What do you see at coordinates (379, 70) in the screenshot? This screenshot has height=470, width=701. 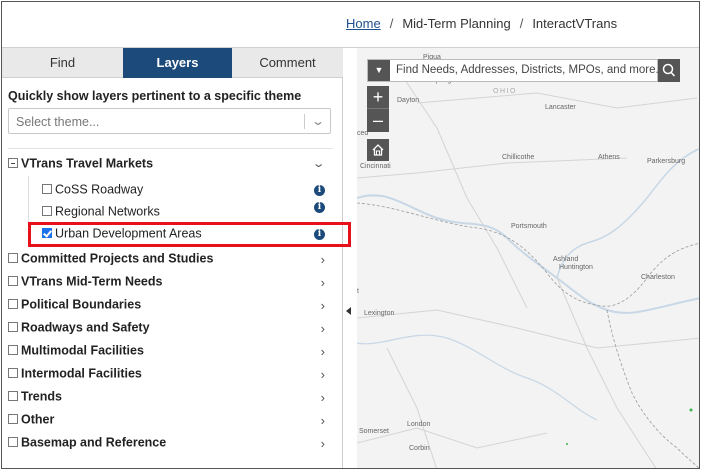 I see `search-dropdown-icon: ▼` at bounding box center [379, 70].